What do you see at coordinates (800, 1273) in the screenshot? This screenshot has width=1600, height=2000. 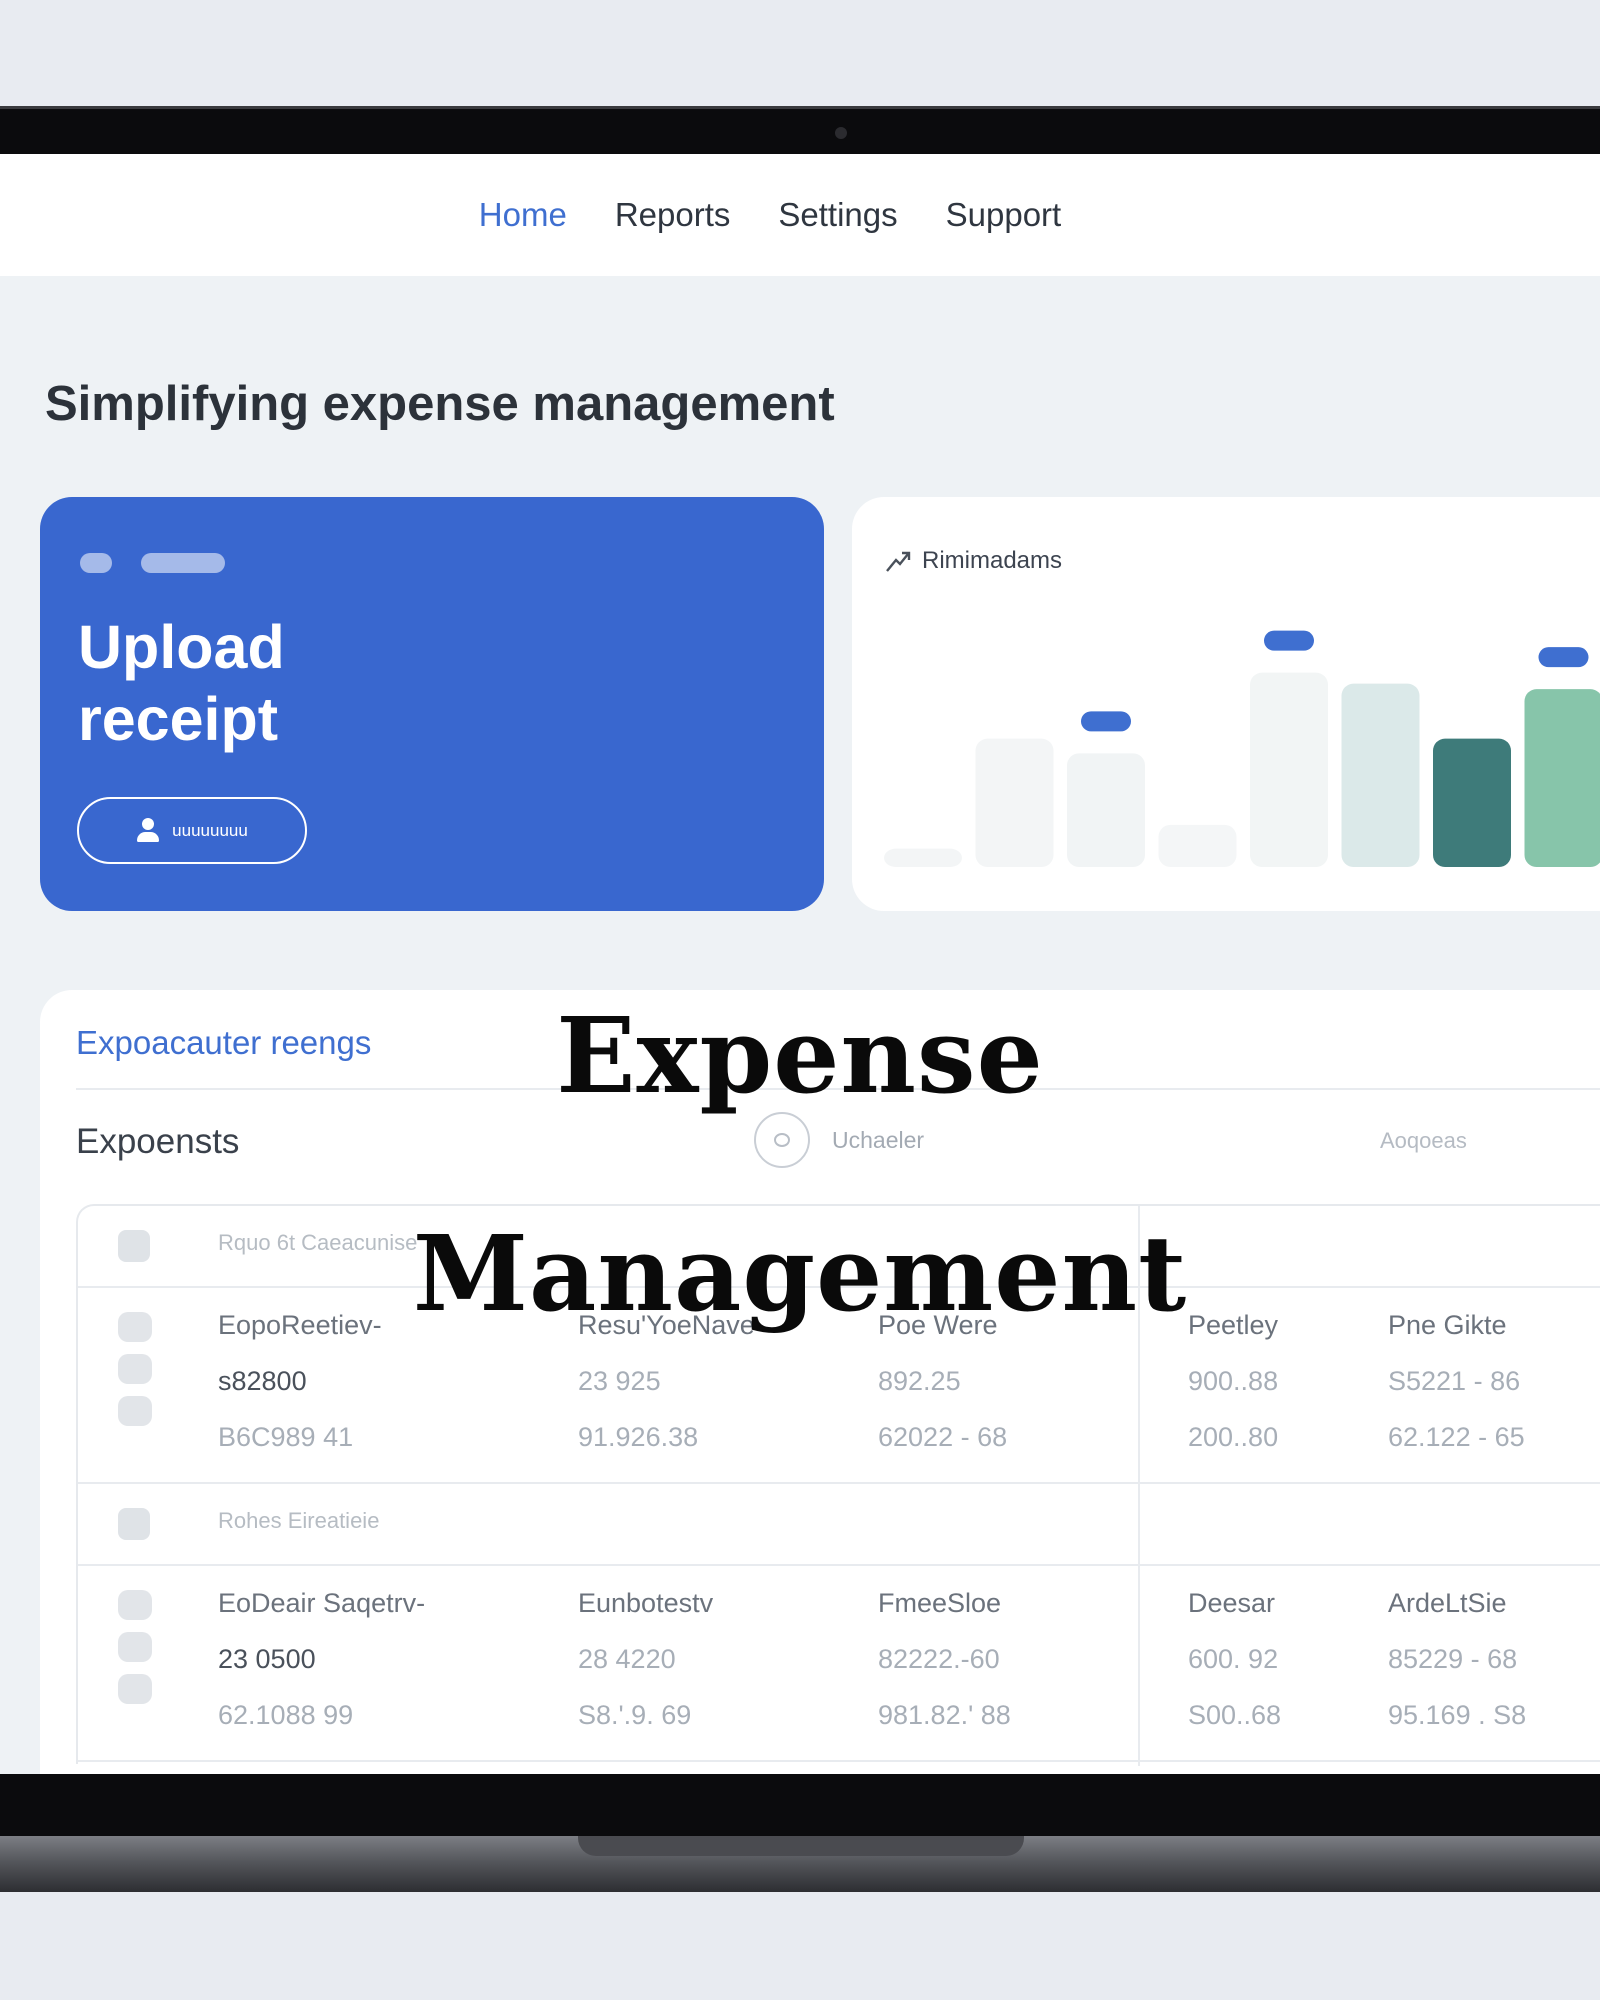 I see `overlay-title-line-2: Management` at bounding box center [800, 1273].